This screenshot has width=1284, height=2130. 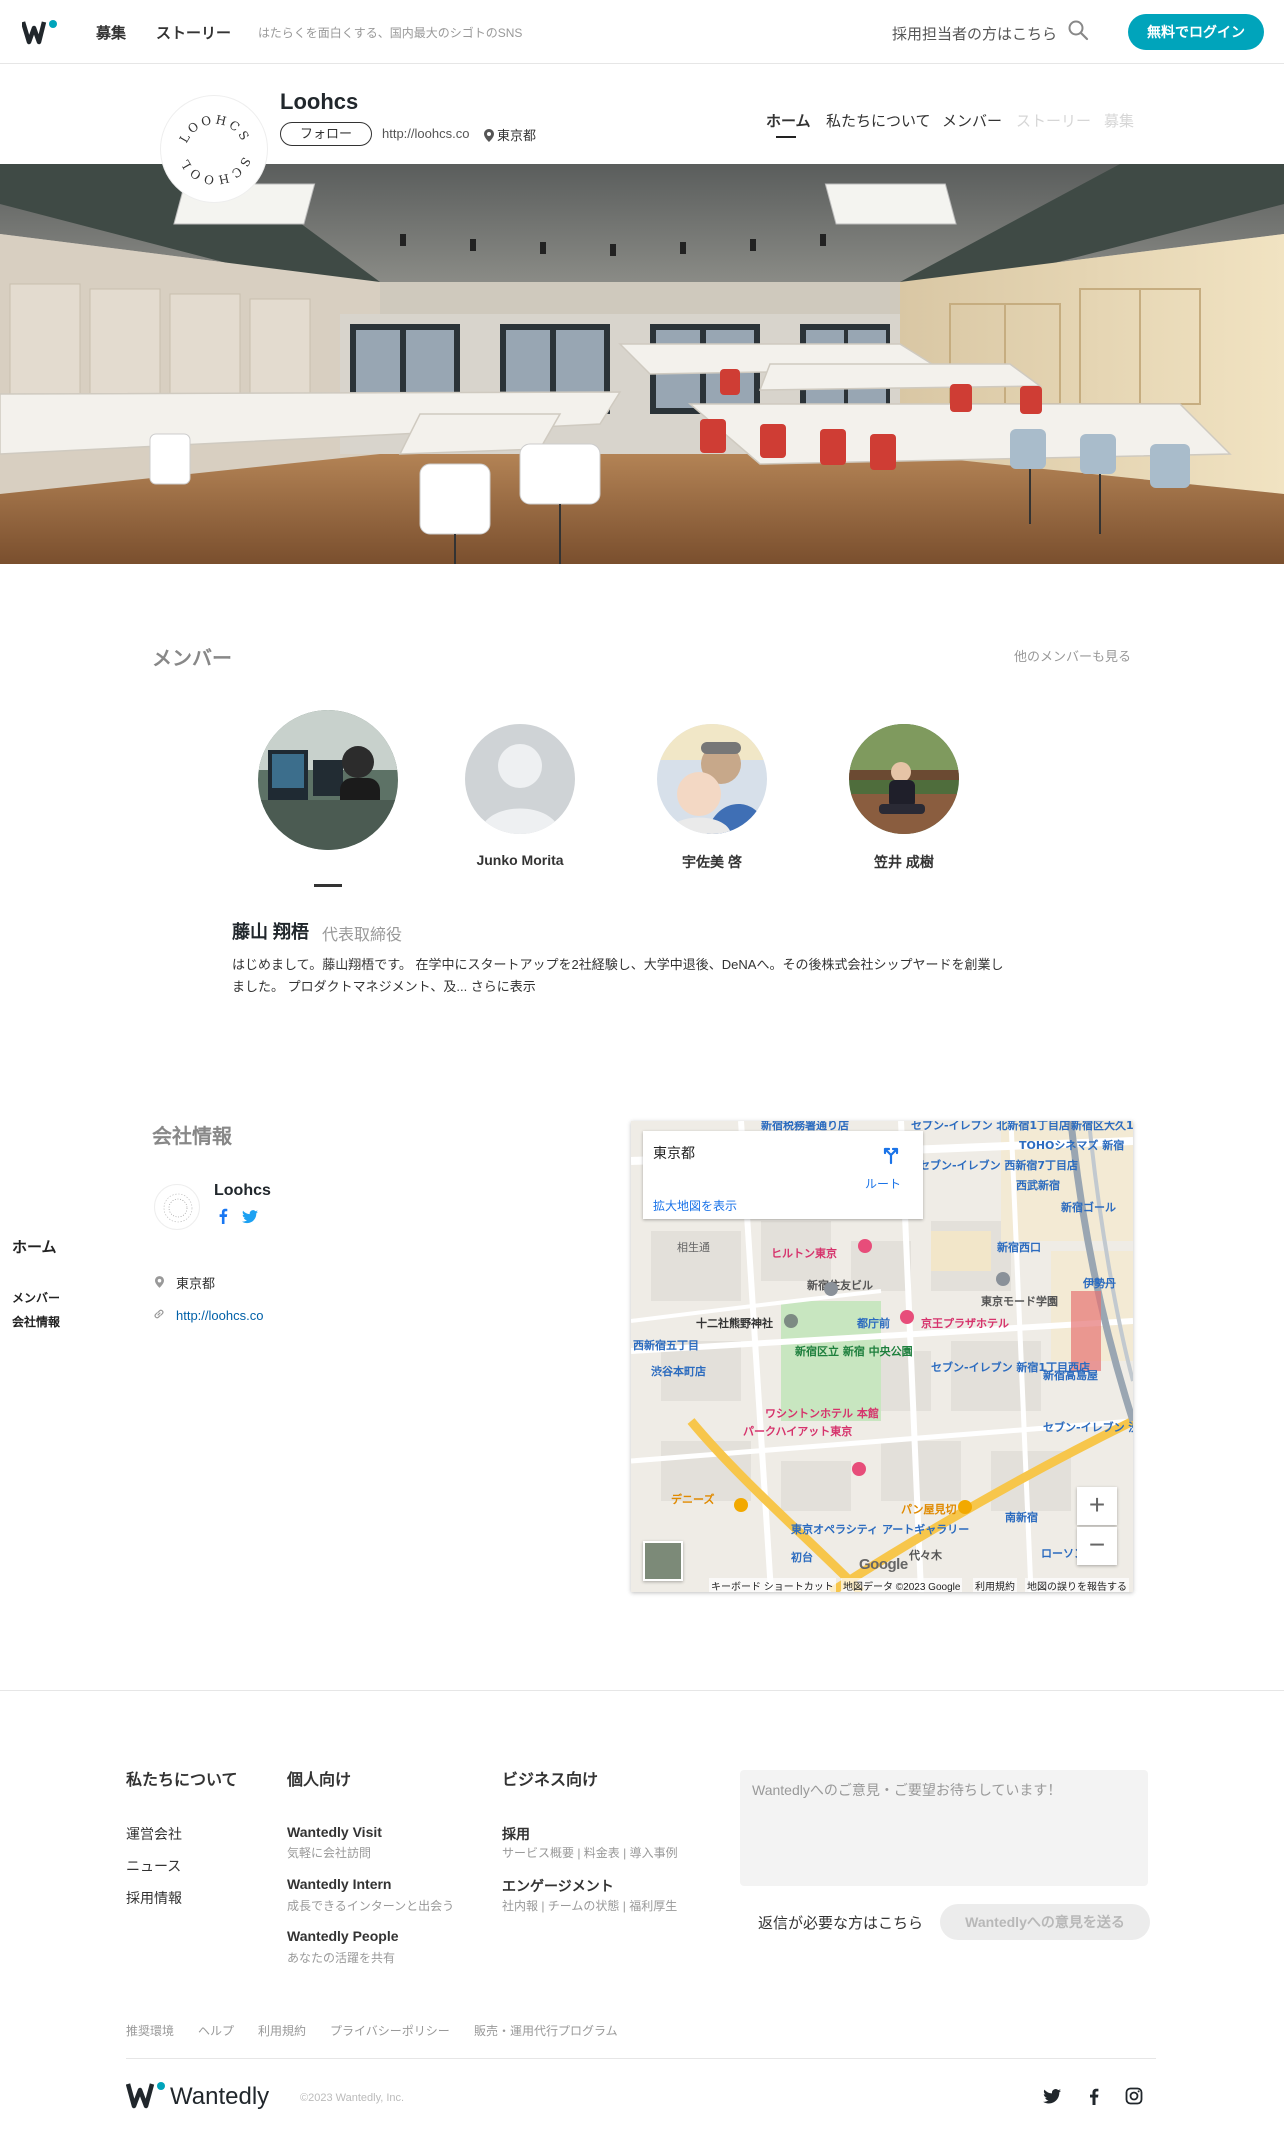 I want to click on map-label: 新宿西口, so click(x=1019, y=1247).